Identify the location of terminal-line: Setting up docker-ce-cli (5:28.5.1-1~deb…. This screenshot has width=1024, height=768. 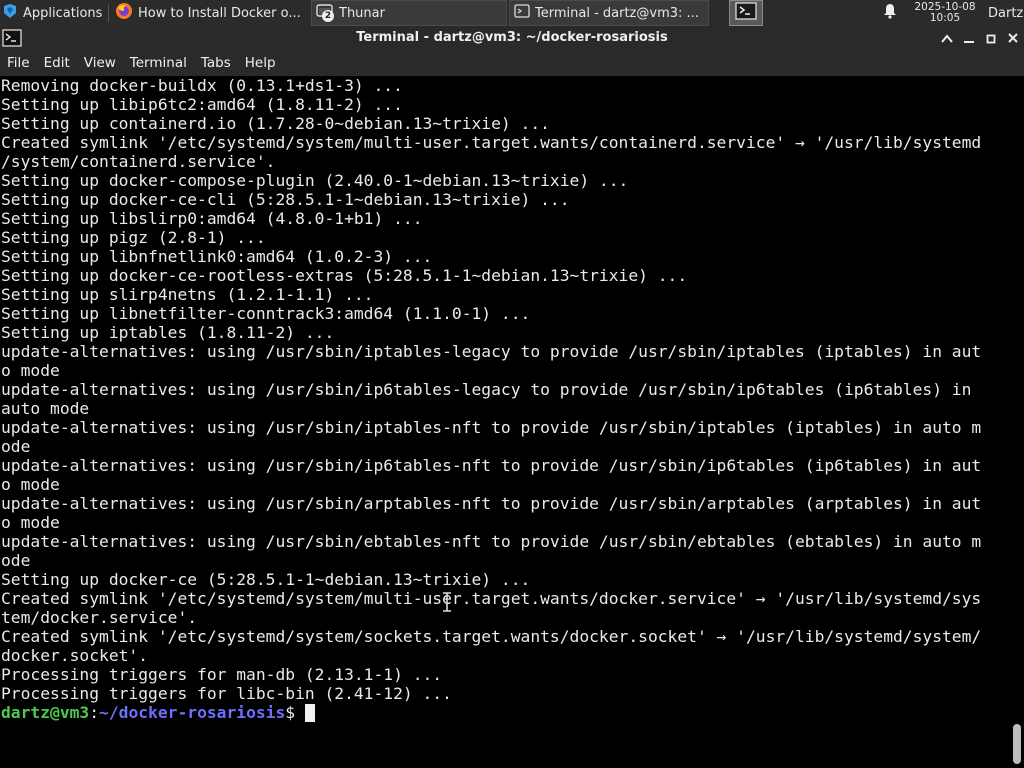
(285, 199).